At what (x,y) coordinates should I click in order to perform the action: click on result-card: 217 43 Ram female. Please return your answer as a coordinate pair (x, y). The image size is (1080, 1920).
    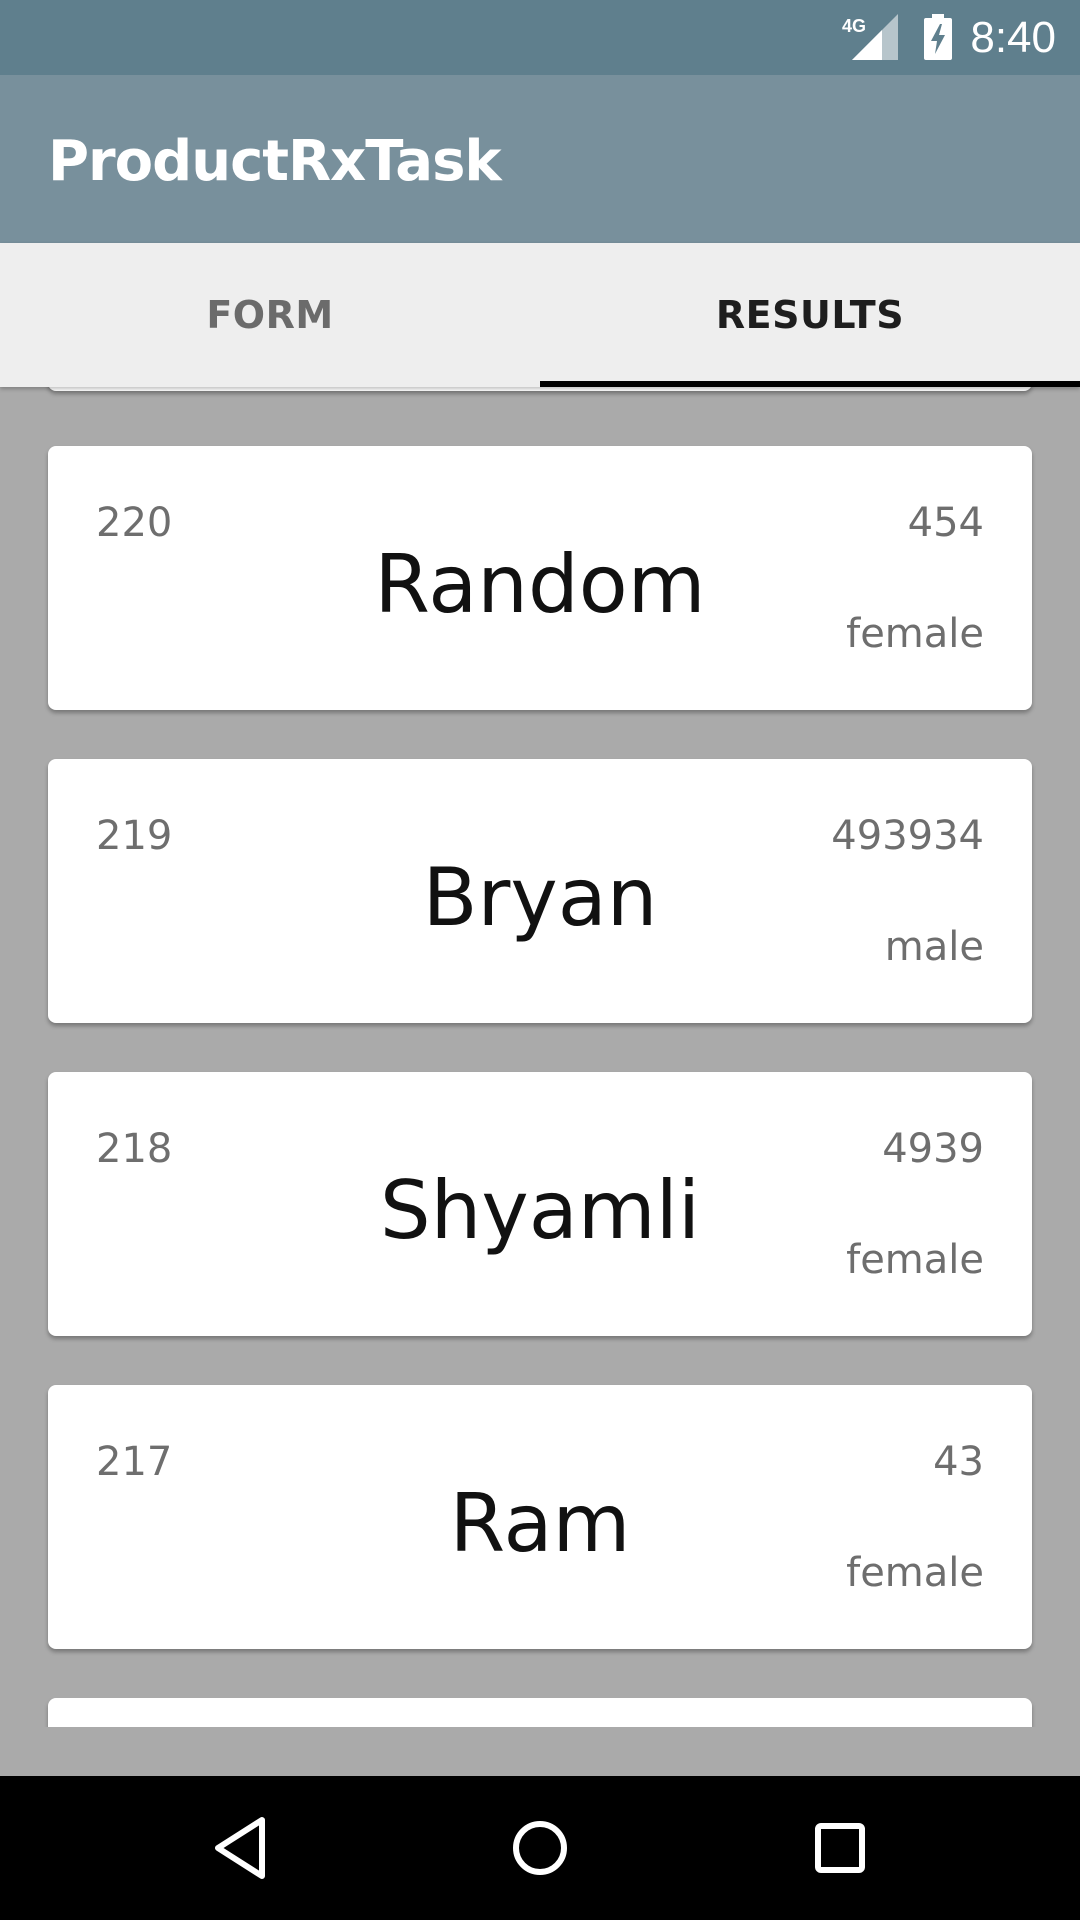
    Looking at the image, I should click on (540, 1517).